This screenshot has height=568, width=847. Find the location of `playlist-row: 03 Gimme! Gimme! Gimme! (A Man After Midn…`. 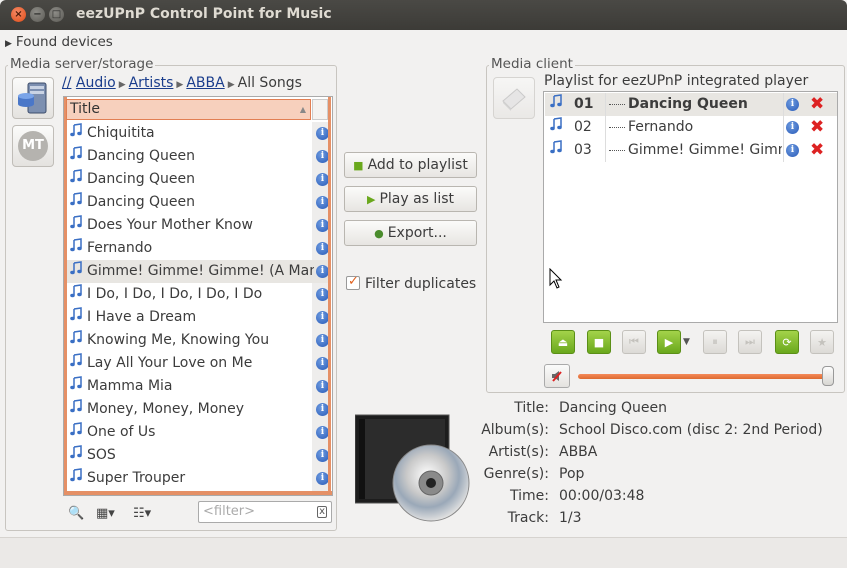

playlist-row: 03 Gimme! Gimme! Gimme! (A Man After Midn… is located at coordinates (691, 150).